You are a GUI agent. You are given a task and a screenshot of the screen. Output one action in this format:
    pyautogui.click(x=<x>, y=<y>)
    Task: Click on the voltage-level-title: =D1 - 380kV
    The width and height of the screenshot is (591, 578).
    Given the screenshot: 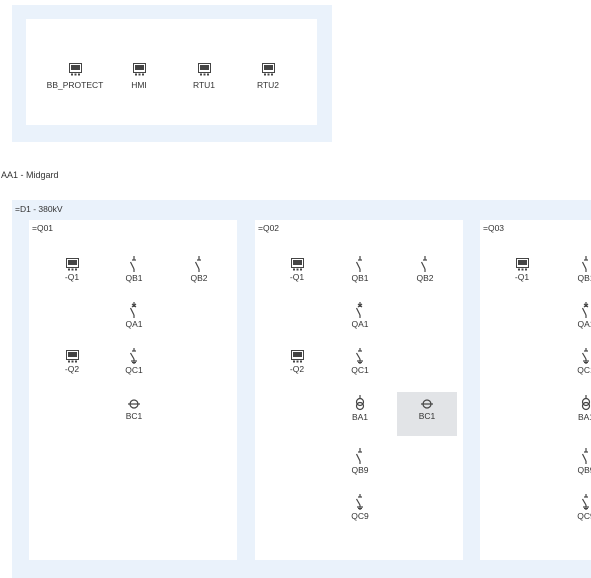 What is the action you would take?
    pyautogui.click(x=39, y=209)
    